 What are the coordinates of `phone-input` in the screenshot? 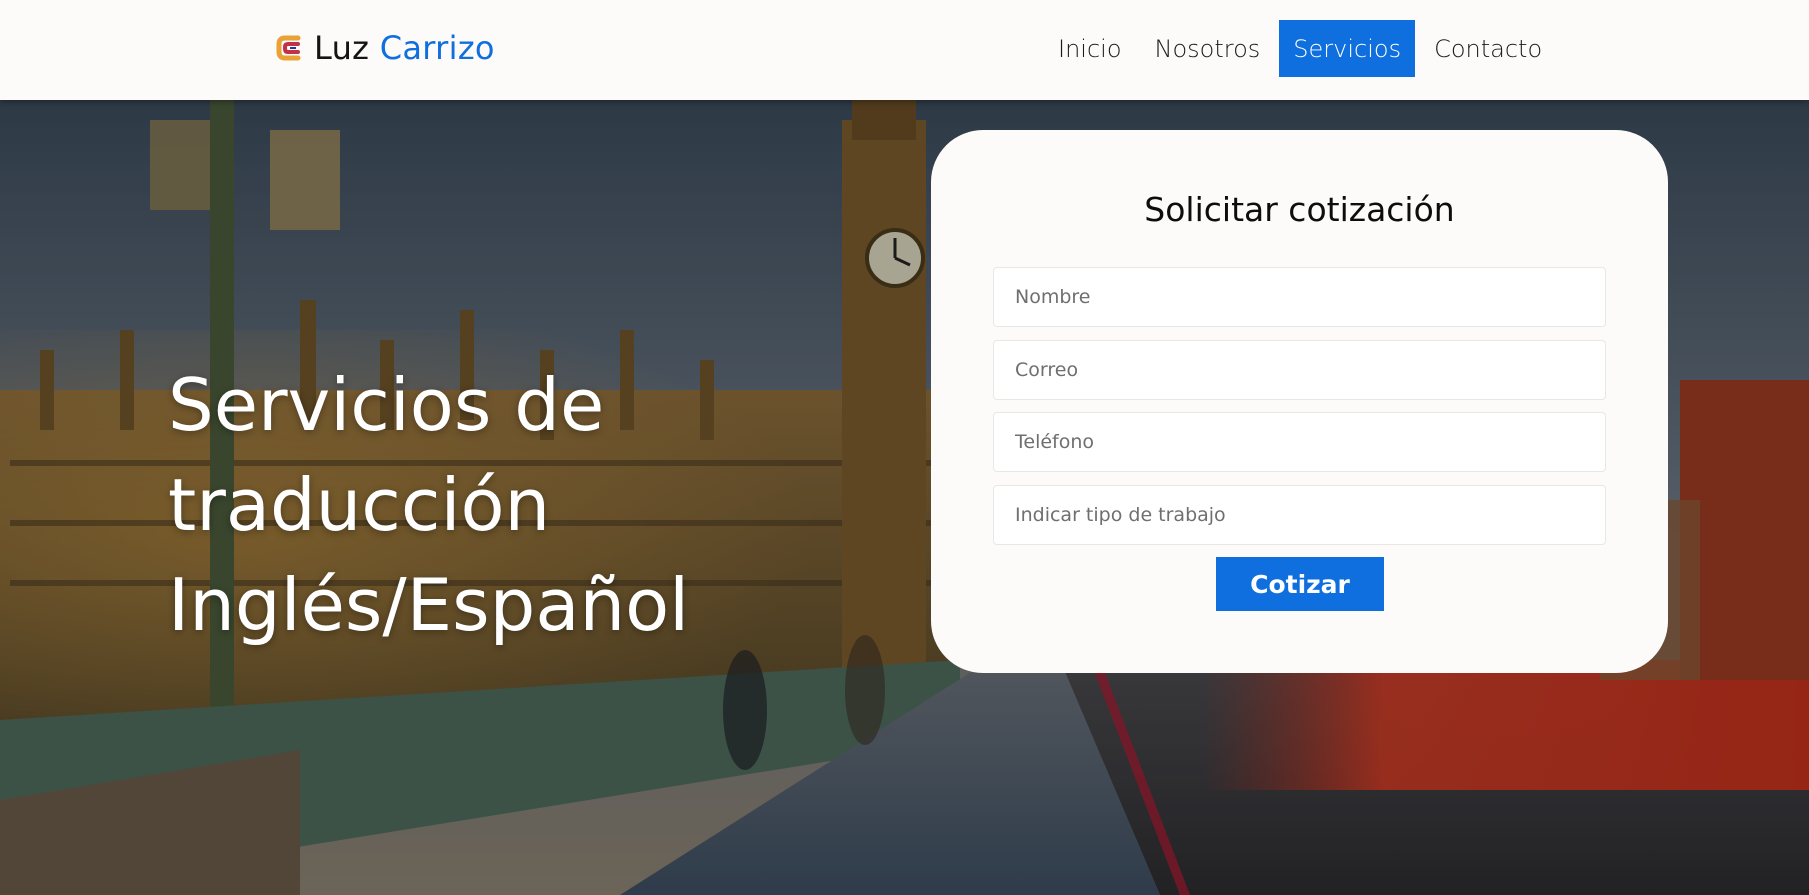 It's located at (1299, 442).